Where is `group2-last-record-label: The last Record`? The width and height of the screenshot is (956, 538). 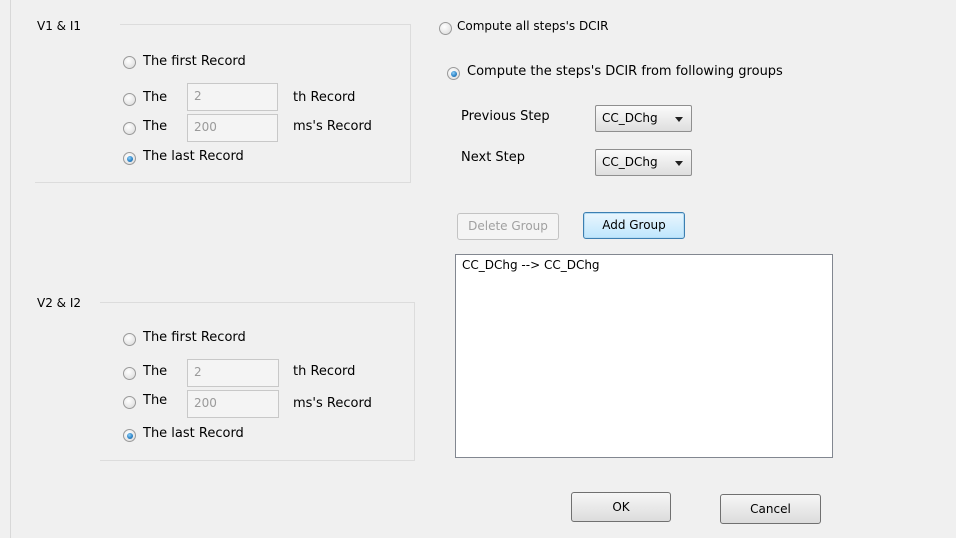 group2-last-record-label: The last Record is located at coordinates (193, 433).